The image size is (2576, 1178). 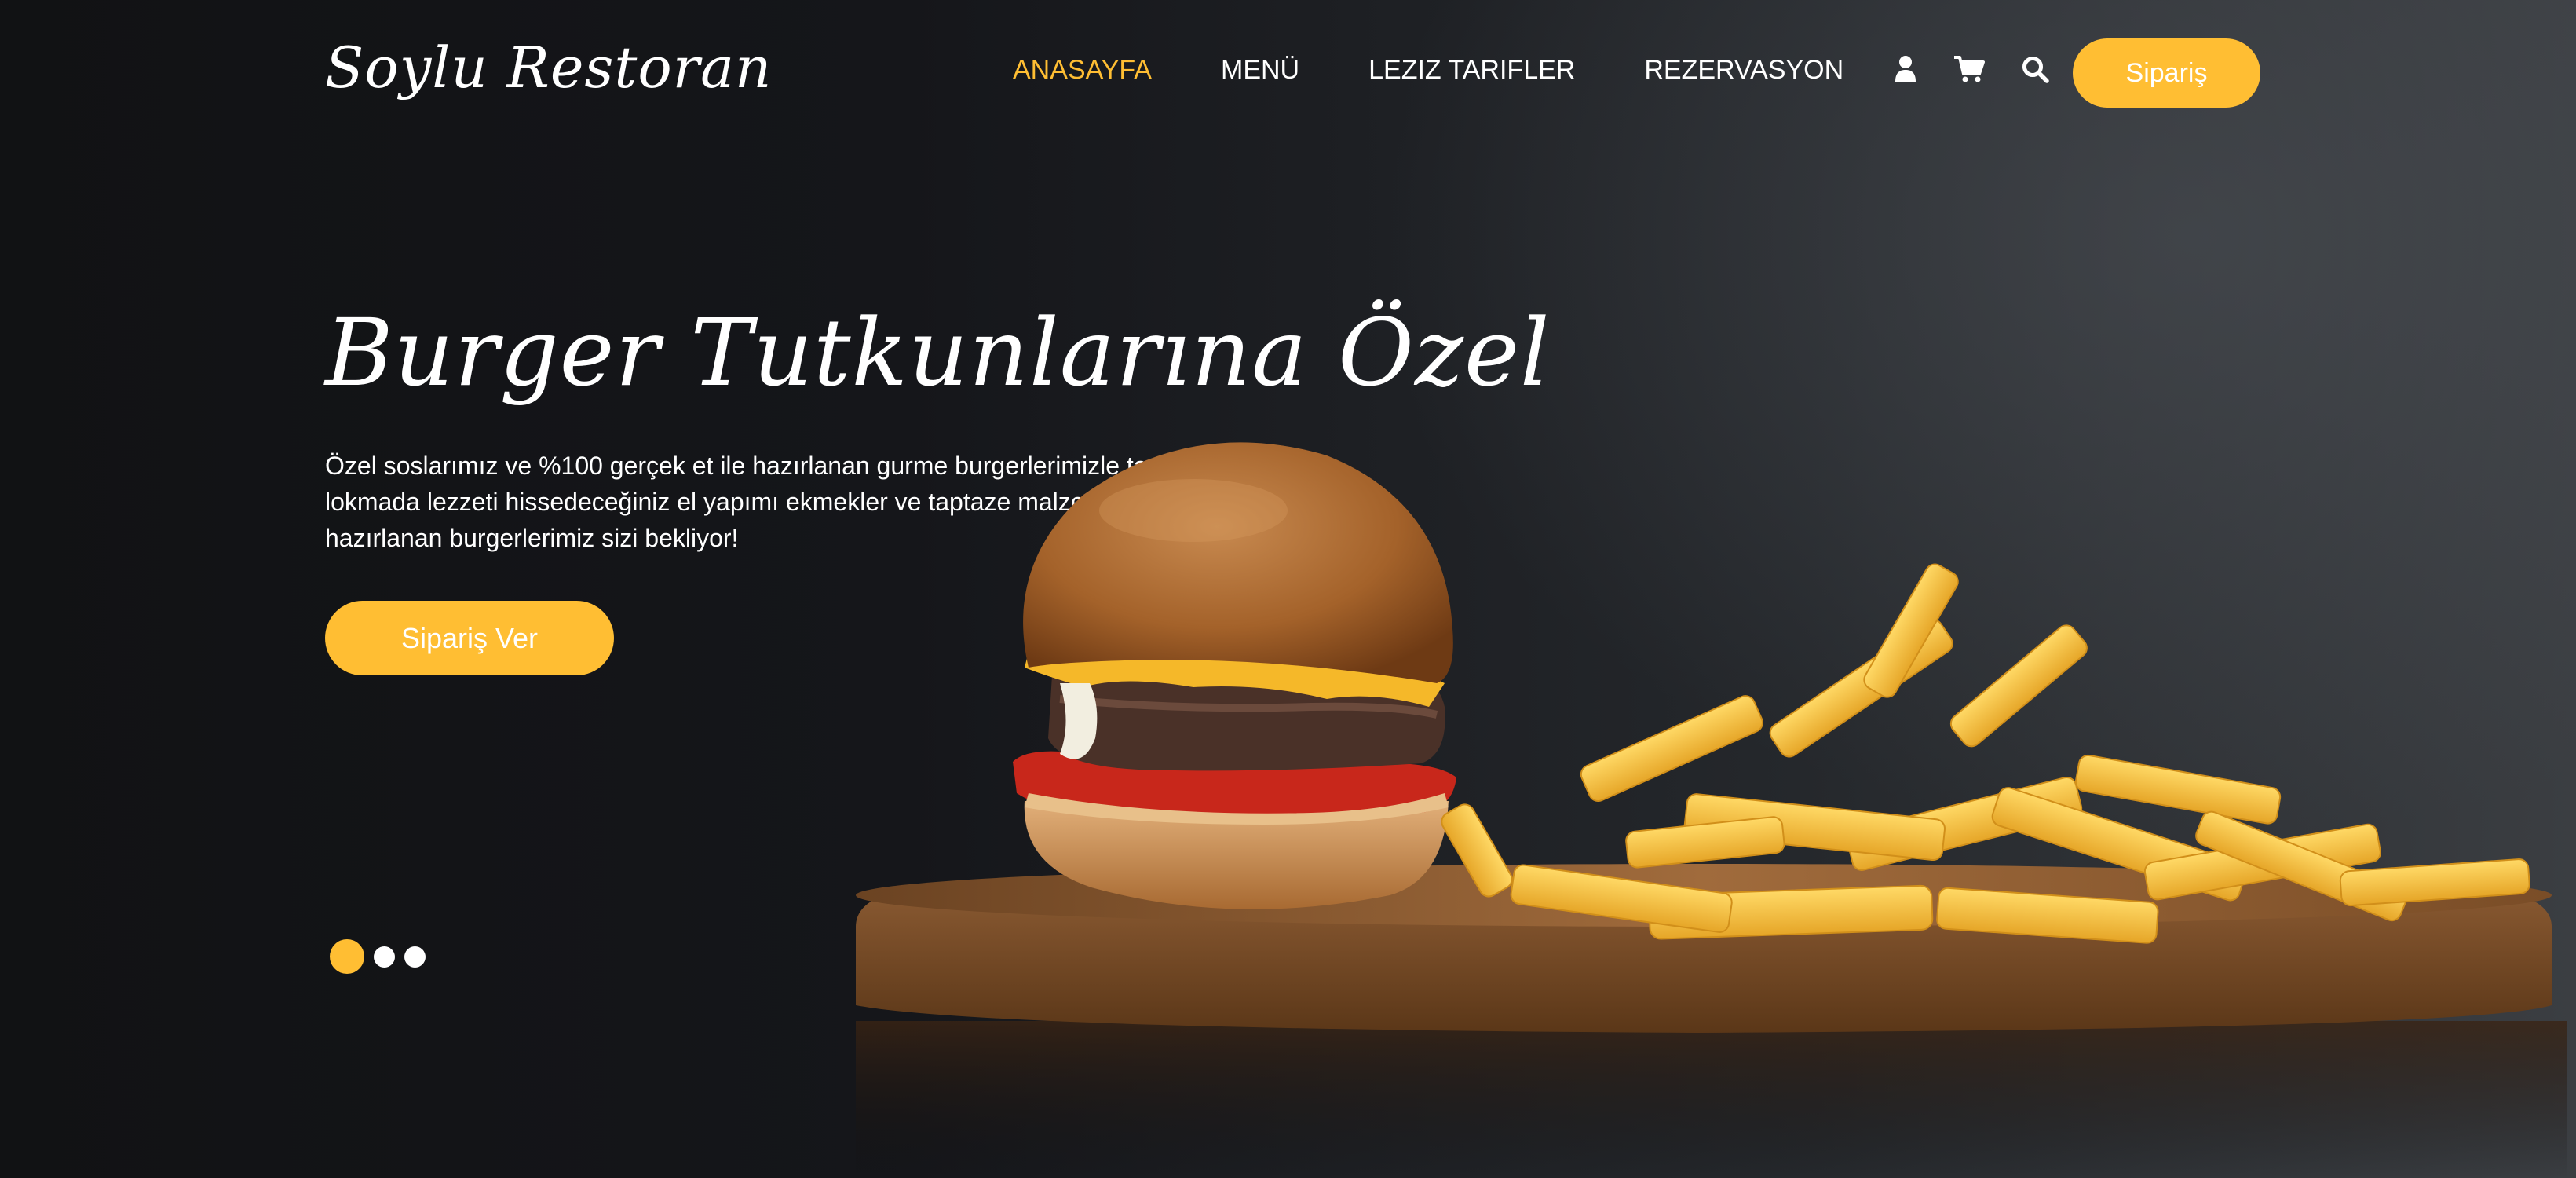 What do you see at coordinates (938, 352) in the screenshot?
I see `hero-title: Burger Tutkunlarına Özel` at bounding box center [938, 352].